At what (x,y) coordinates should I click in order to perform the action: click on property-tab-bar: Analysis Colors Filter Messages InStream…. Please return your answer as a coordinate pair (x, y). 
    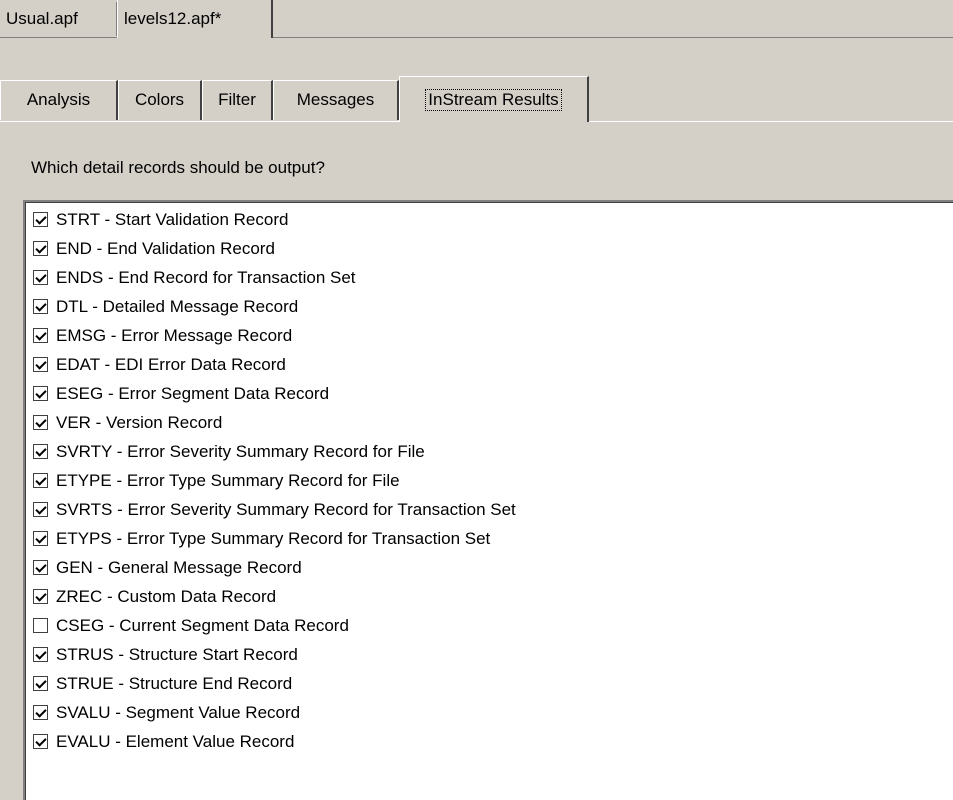
    Looking at the image, I should click on (476, 99).